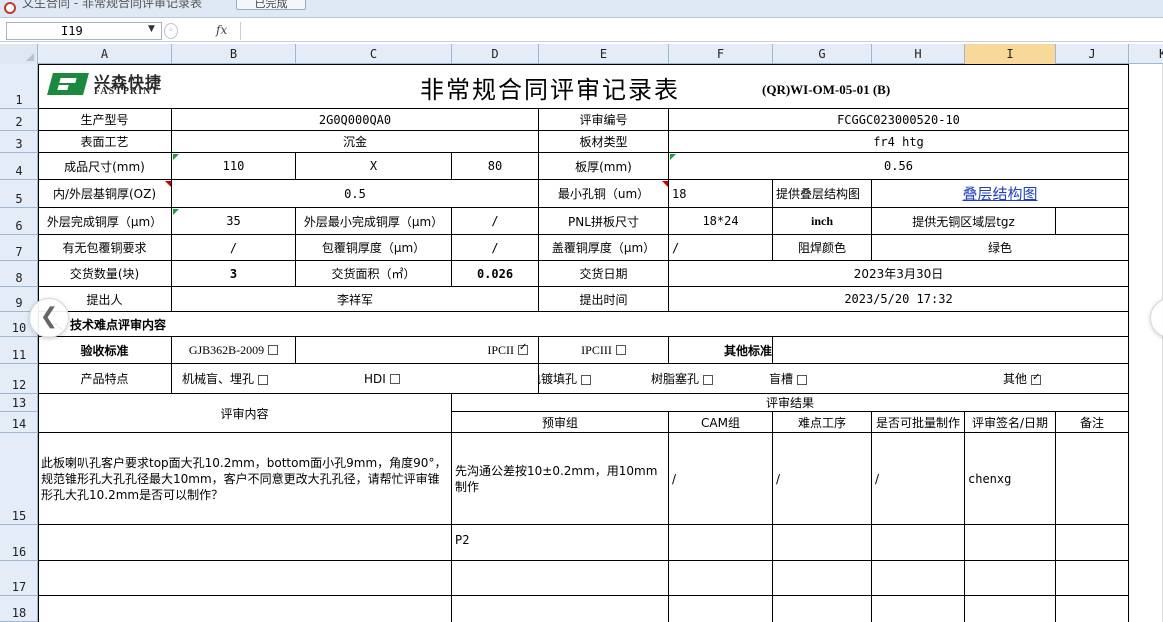  What do you see at coordinates (604, 274) in the screenshot?
I see `cell-label: 交货日期` at bounding box center [604, 274].